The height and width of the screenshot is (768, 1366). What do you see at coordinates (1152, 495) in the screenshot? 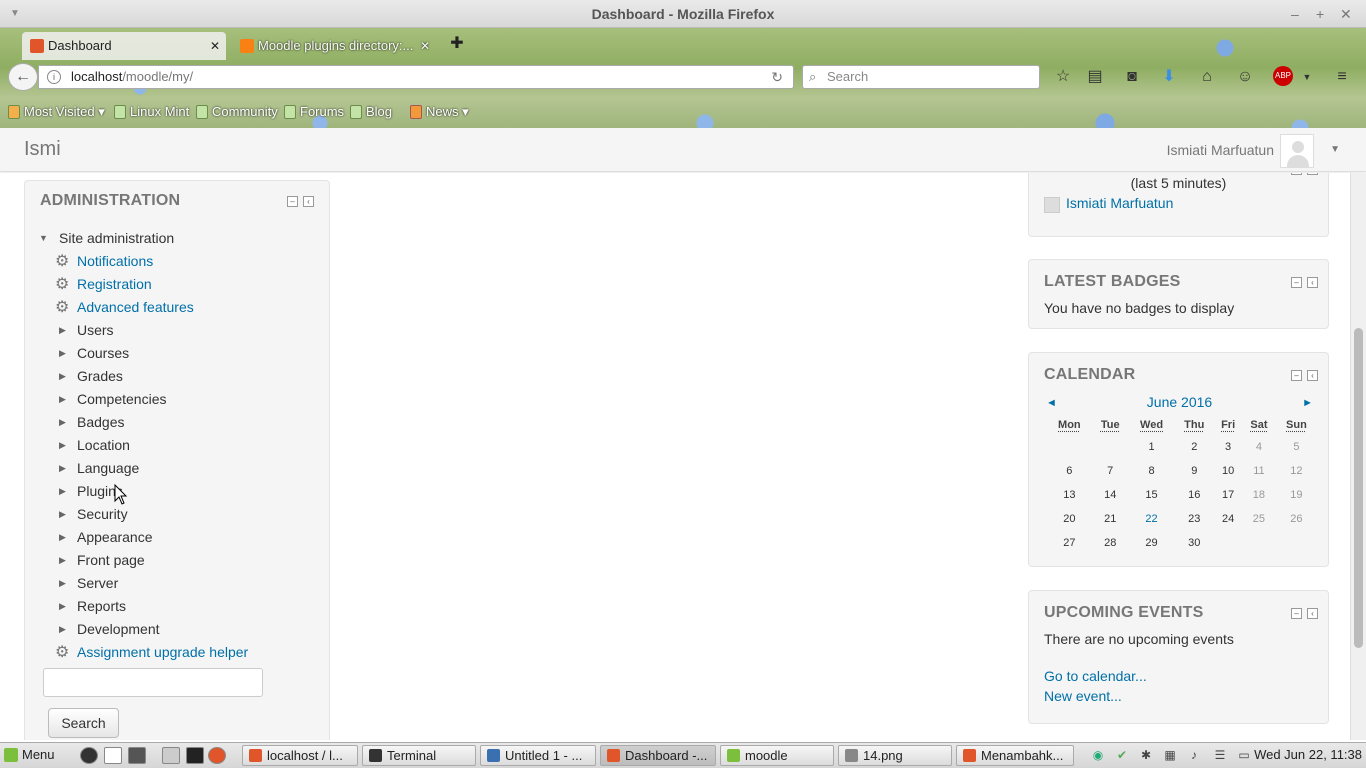
I see `calendar-day: 15` at bounding box center [1152, 495].